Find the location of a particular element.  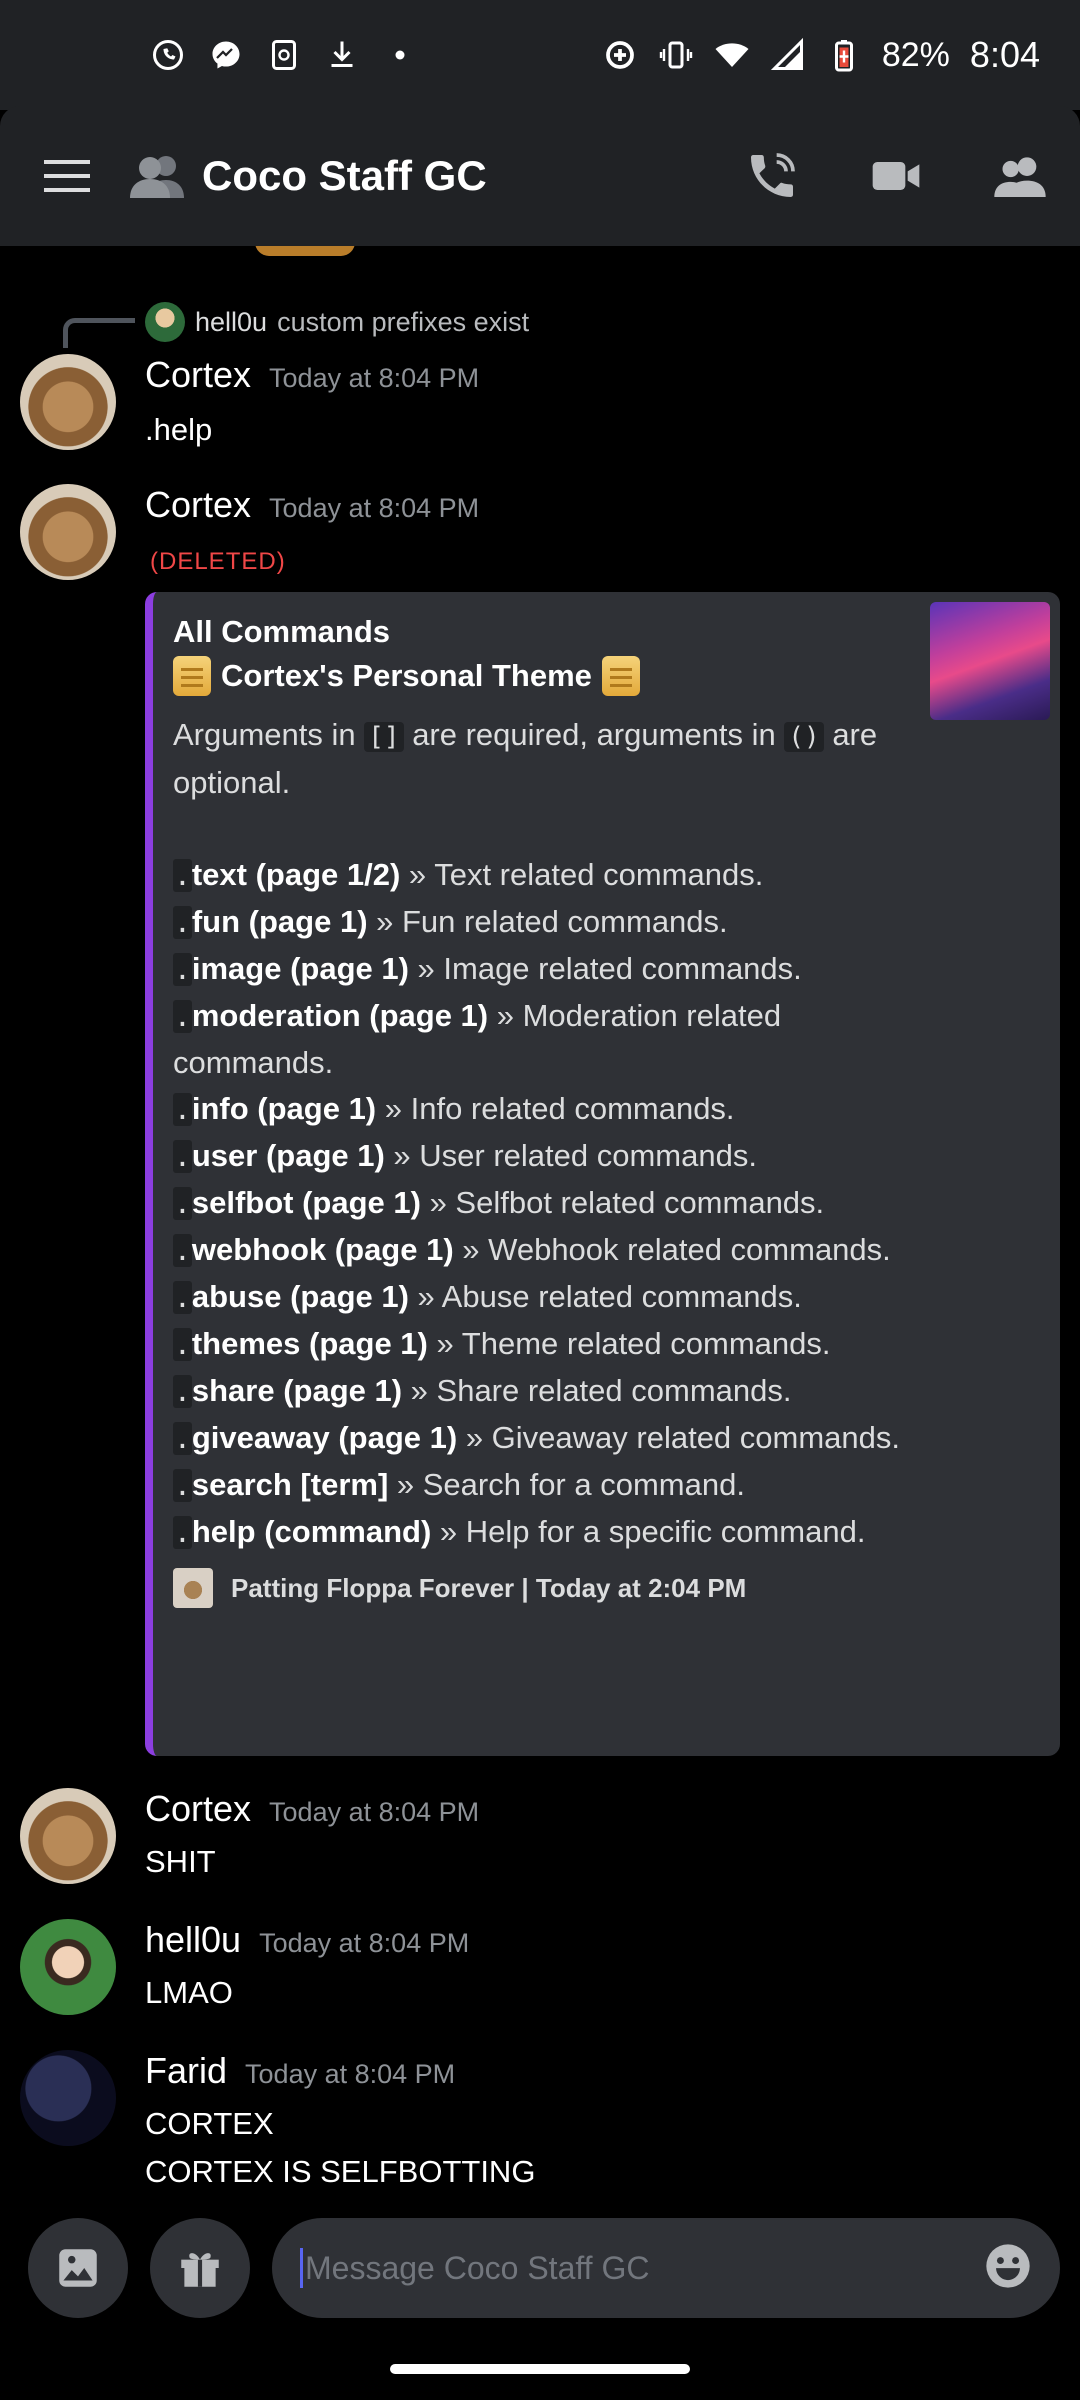

reply-reference: hell0u custom prefixes exist is located at coordinates (337, 322).